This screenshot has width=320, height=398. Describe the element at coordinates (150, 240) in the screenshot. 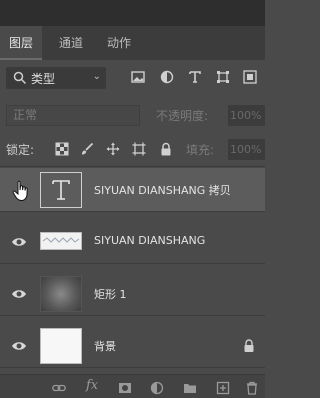

I see `layer-name: SIYUAN DIANSHANG` at that location.